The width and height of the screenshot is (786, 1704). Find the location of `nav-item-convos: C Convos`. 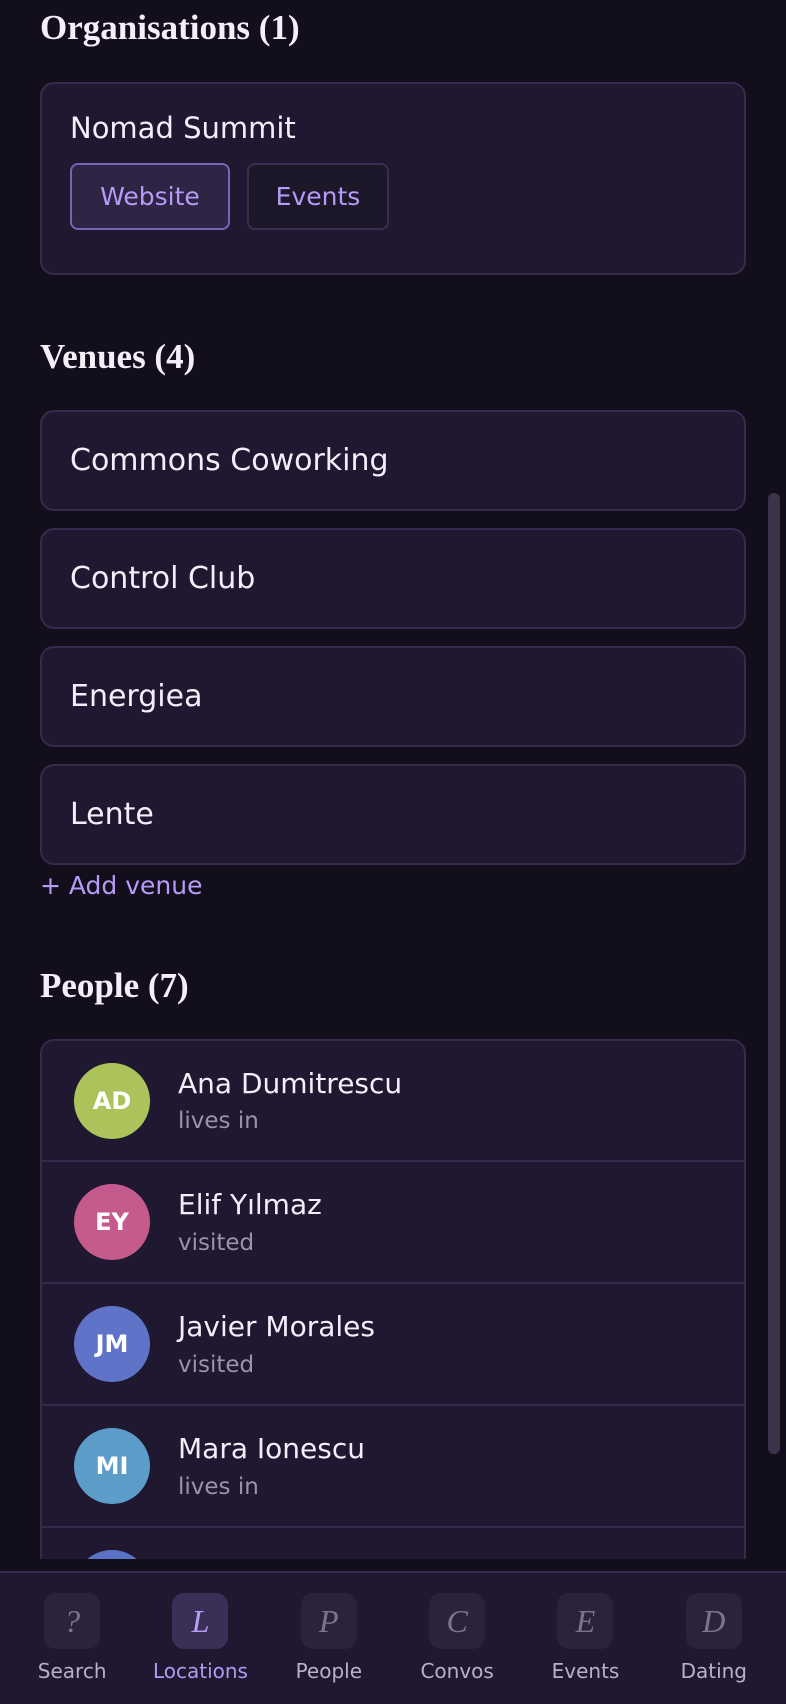

nav-item-convos: C Convos is located at coordinates (457, 1638).